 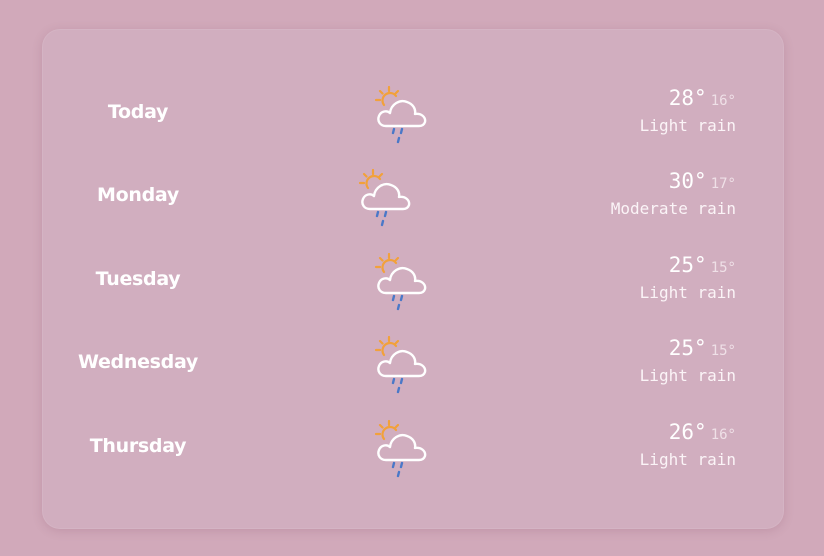 I want to click on high-temp: 26°, so click(x=687, y=432).